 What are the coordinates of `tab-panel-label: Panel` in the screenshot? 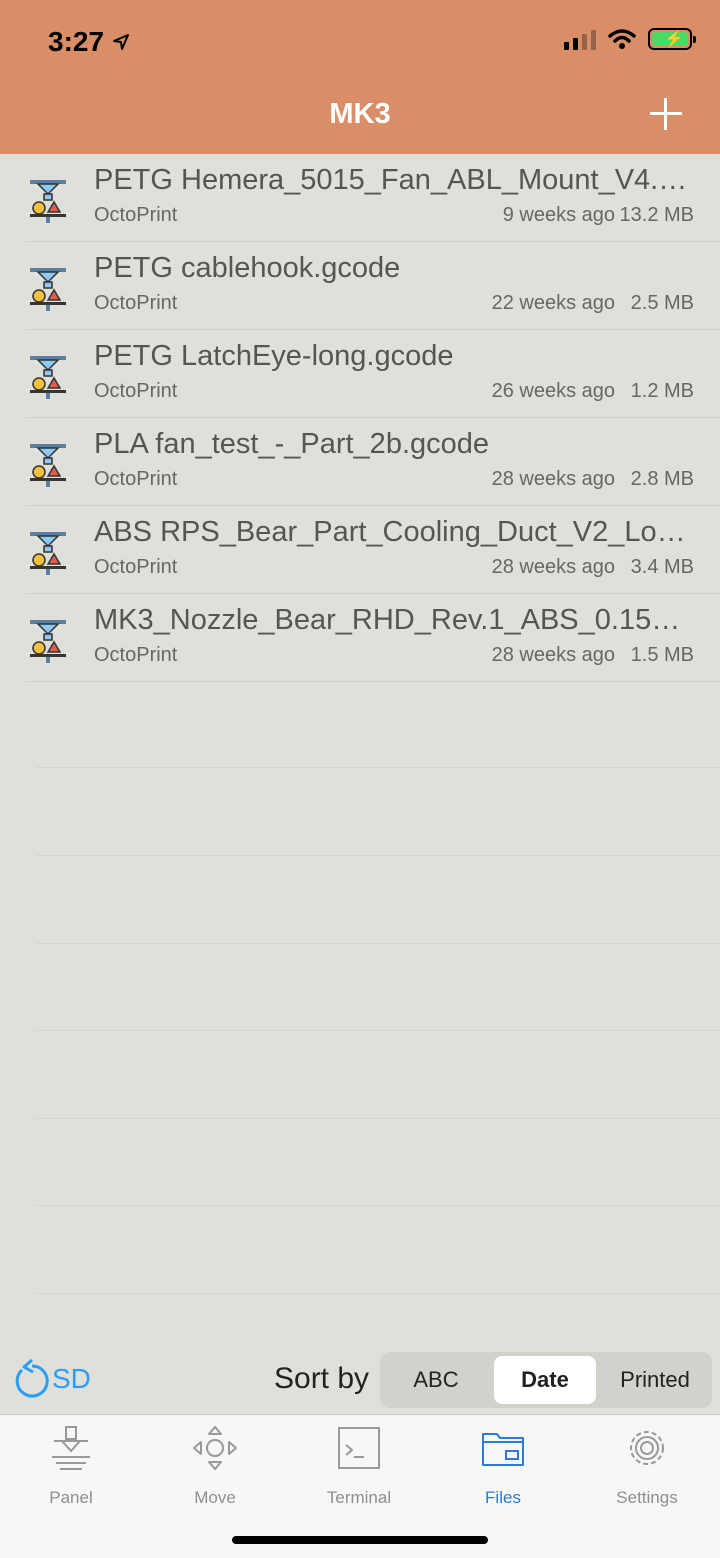 It's located at (71, 1497).